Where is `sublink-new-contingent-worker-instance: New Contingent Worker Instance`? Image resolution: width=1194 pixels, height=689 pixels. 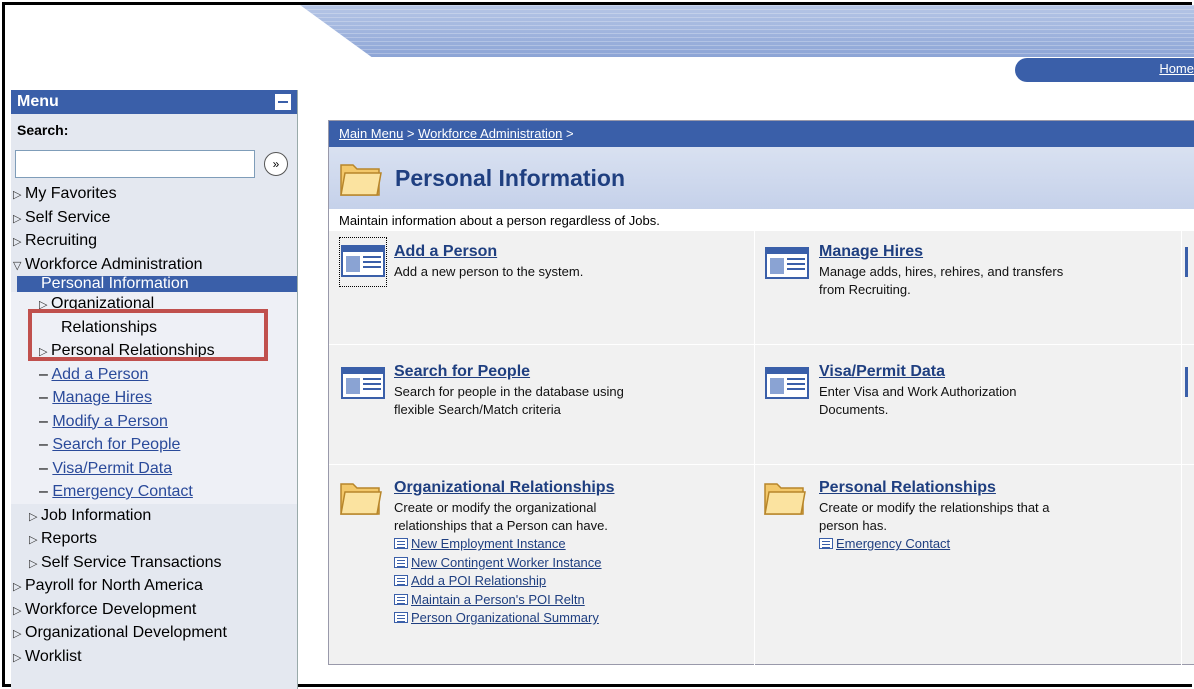
sublink-new-contingent-worker-instance: New Contingent Worker Instance is located at coordinates (504, 563).